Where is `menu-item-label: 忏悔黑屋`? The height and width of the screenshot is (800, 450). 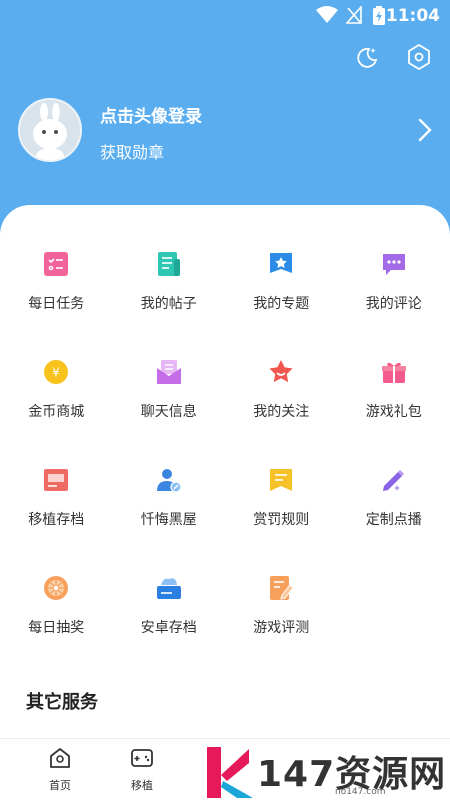 menu-item-label: 忏悔黑屋 is located at coordinates (168, 520).